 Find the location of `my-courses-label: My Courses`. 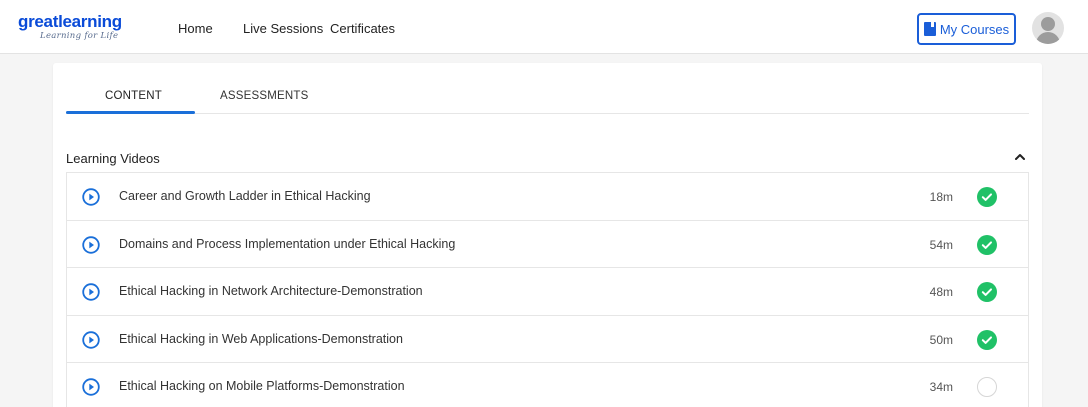

my-courses-label: My Courses is located at coordinates (974, 29).